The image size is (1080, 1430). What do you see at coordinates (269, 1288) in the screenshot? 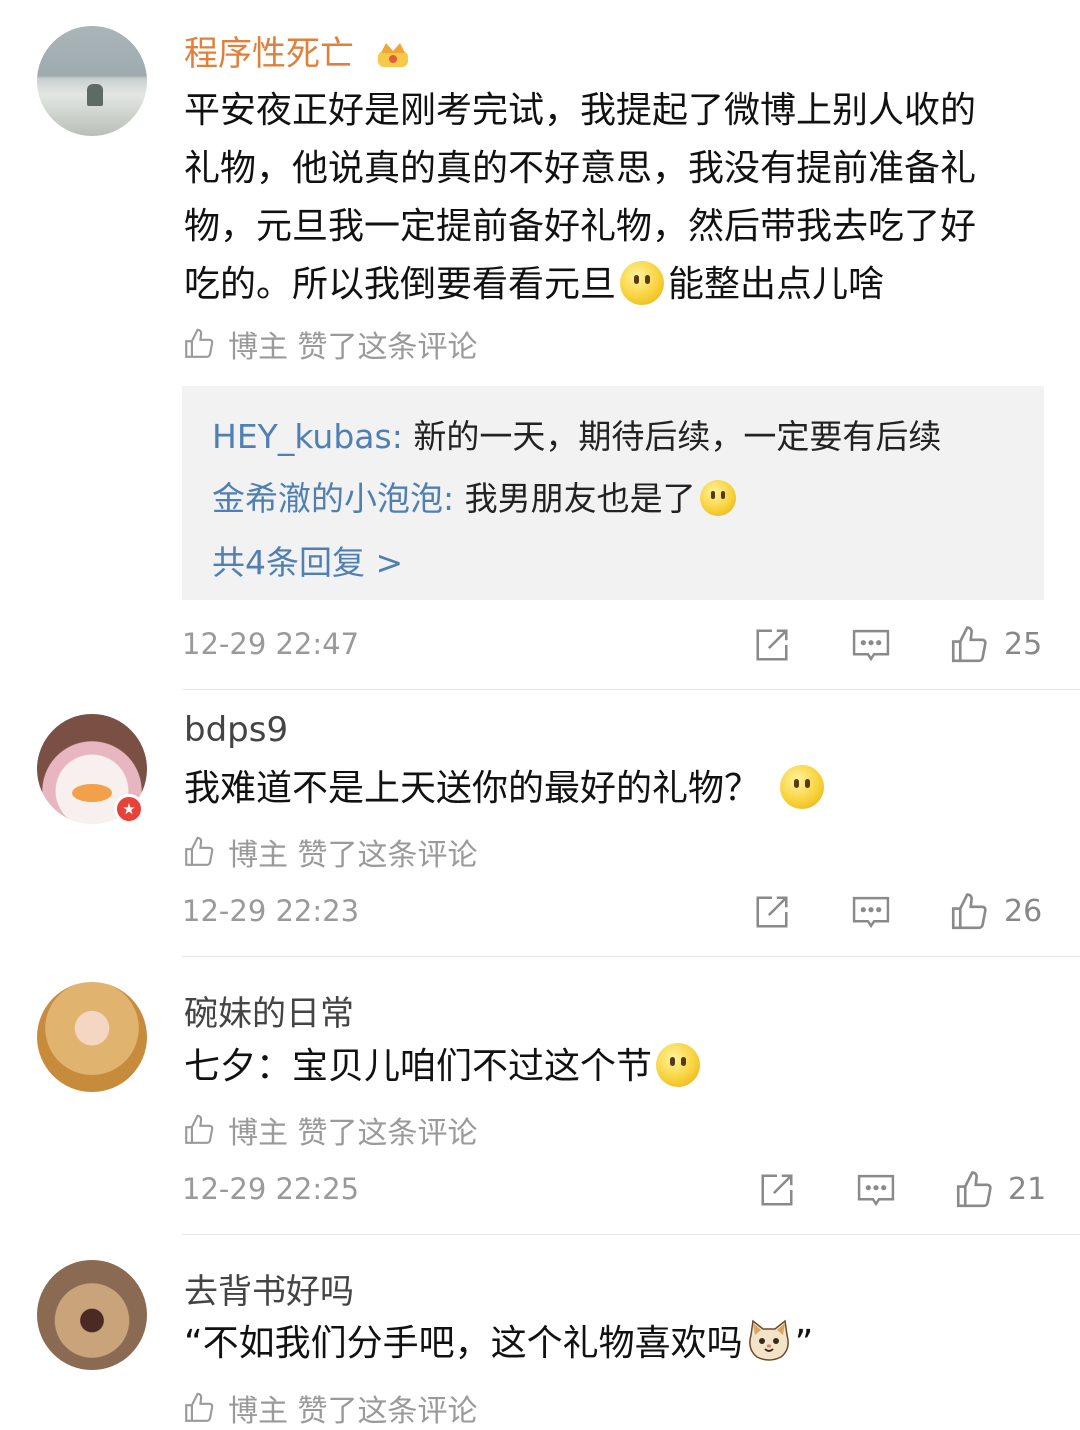
I see `username: 去背书好吗` at bounding box center [269, 1288].